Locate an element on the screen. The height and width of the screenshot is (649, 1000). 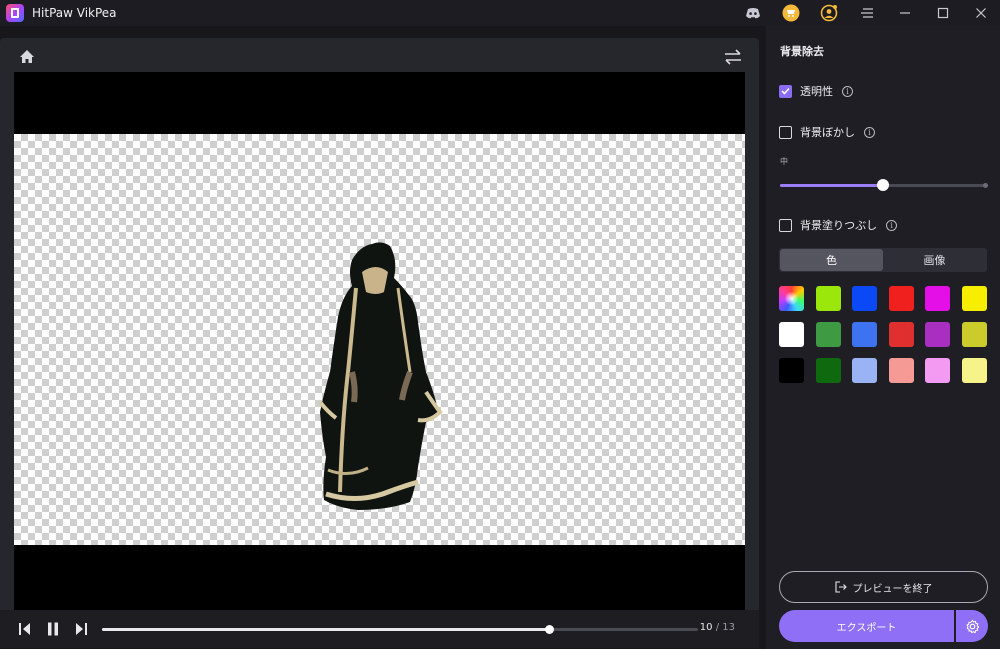
player-toolbar is located at coordinates (379, 55).